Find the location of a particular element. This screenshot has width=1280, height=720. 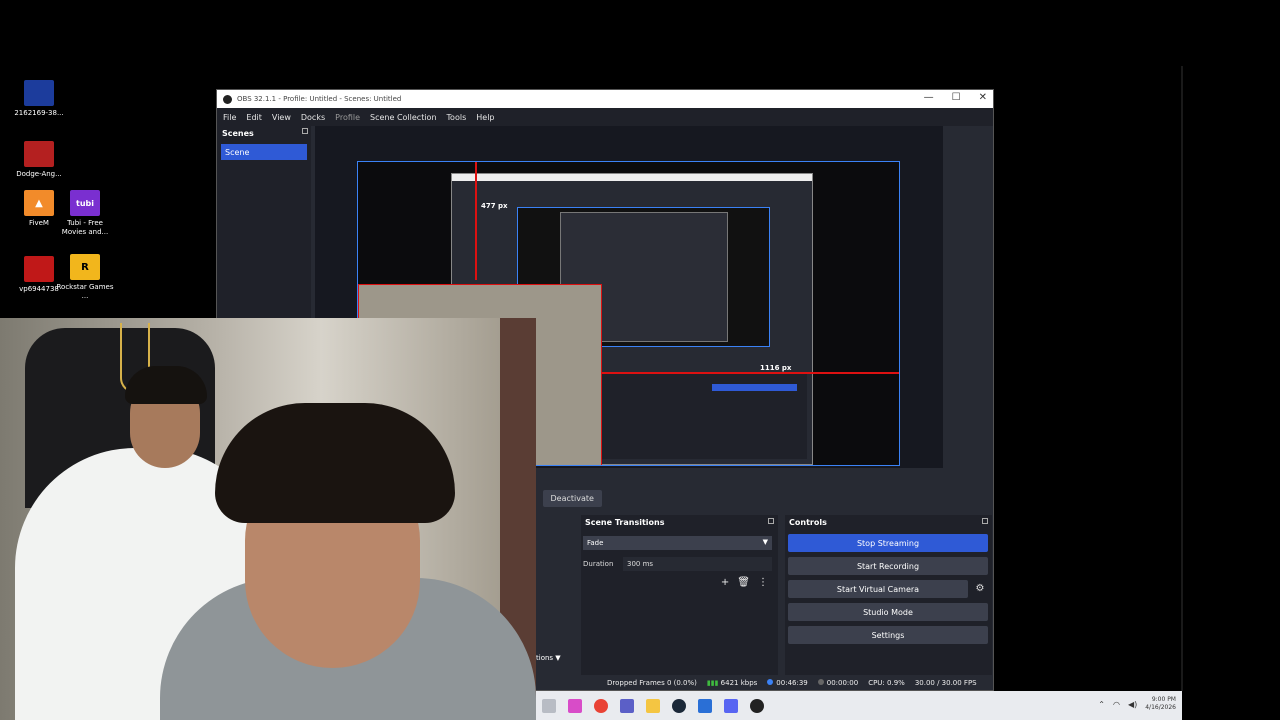

obs-taskbar-icon is located at coordinates (757, 705).